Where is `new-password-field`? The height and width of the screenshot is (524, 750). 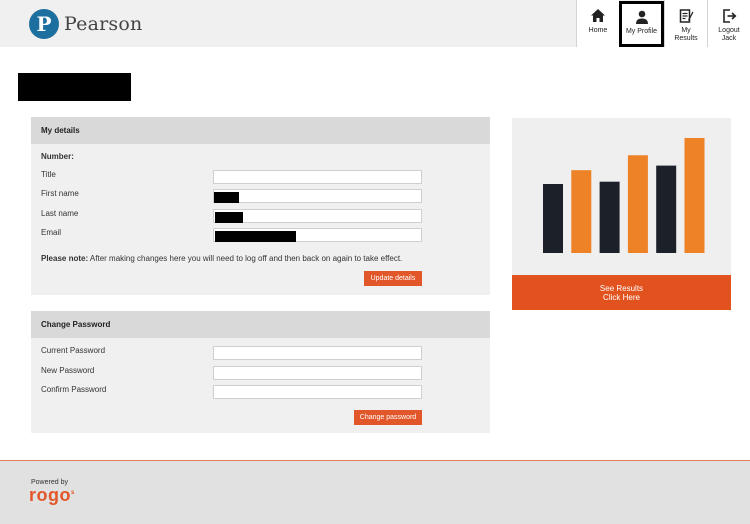 new-password-field is located at coordinates (317, 373).